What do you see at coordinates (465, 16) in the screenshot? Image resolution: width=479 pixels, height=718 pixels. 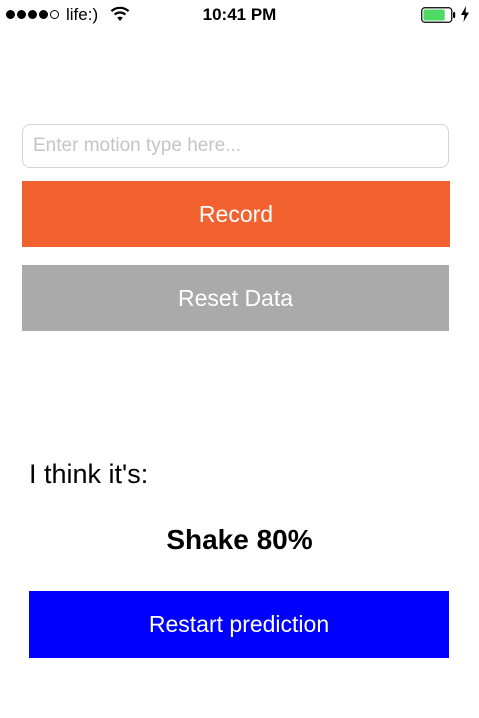 I see `charging-bolt-icon` at bounding box center [465, 16].